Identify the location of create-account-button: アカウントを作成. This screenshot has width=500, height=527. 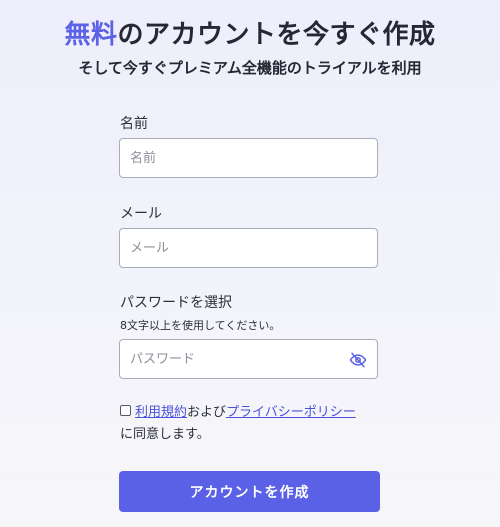
(249, 491).